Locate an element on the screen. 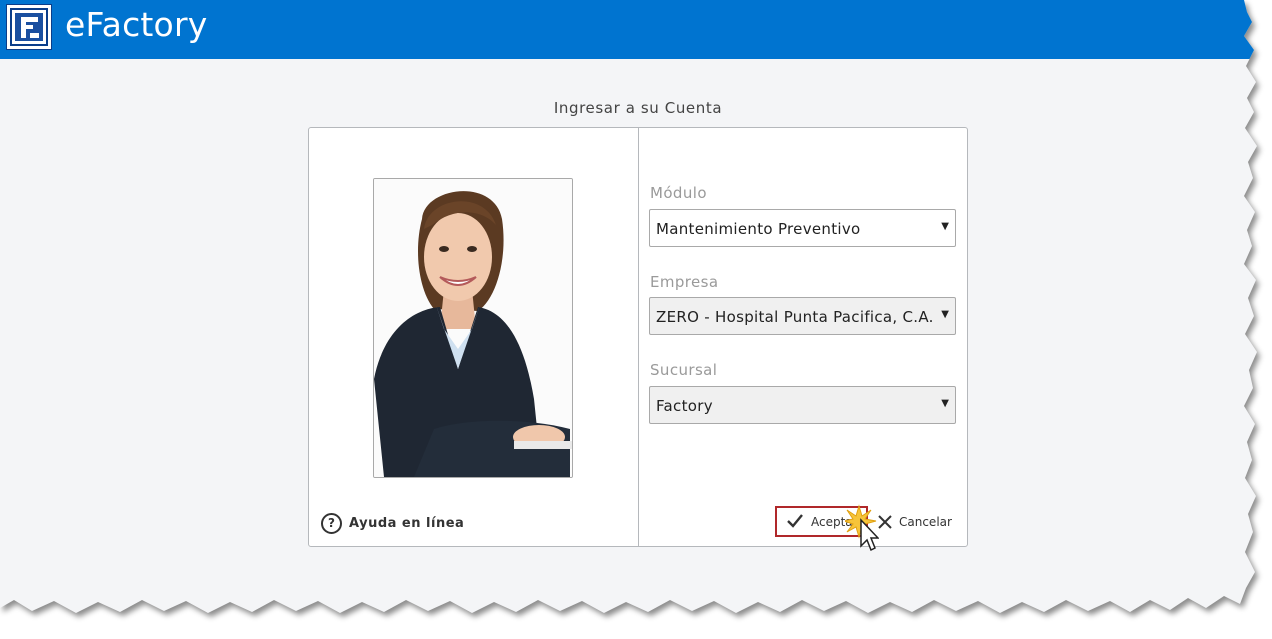  app-title: eFactory is located at coordinates (136, 24).